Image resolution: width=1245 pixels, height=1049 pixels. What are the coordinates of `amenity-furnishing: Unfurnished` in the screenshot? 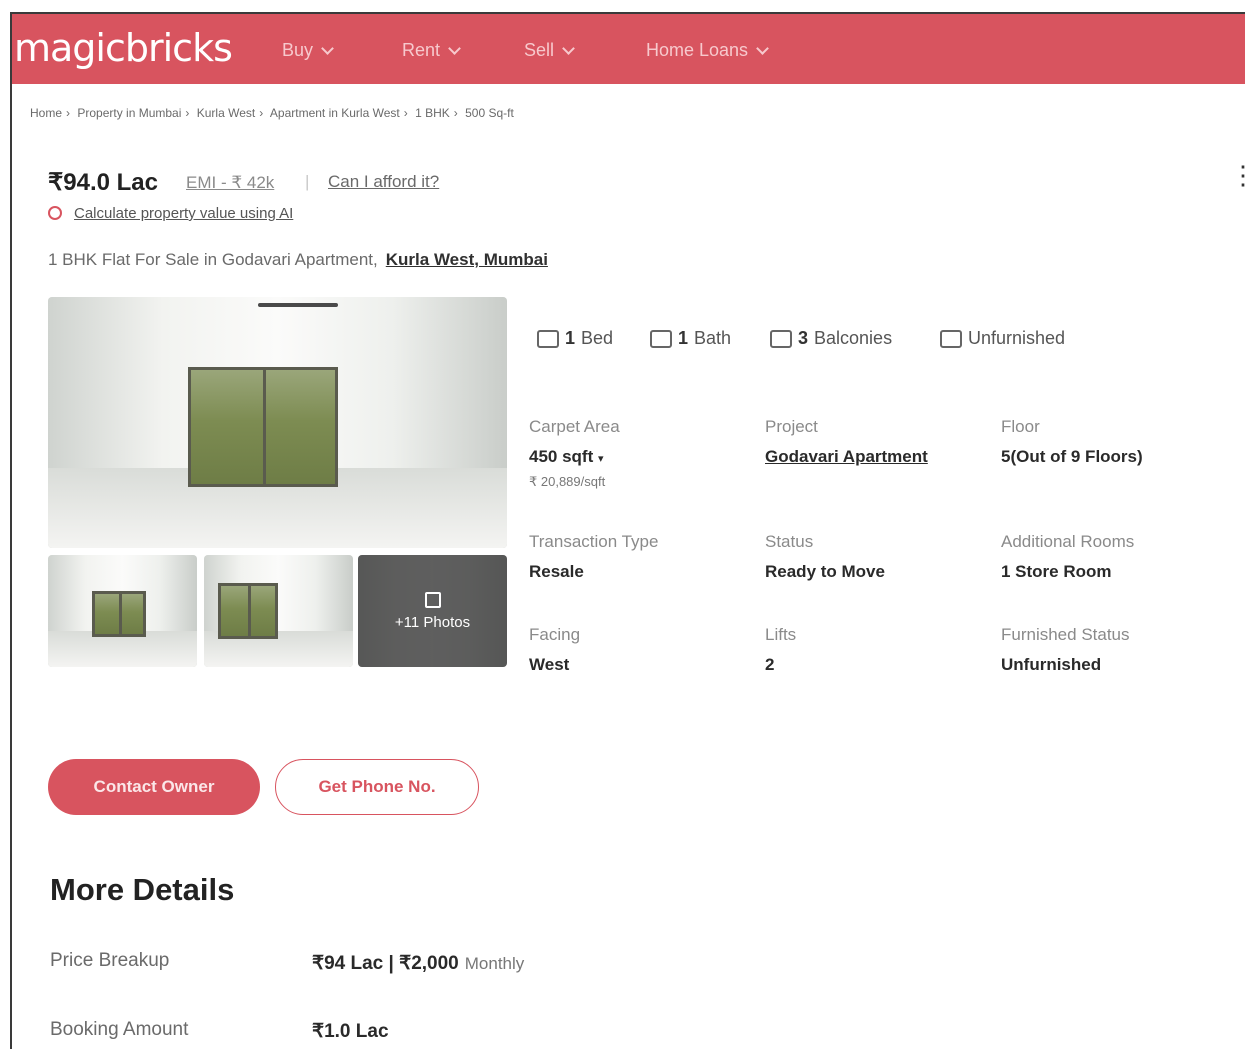 It's located at (1002, 338).